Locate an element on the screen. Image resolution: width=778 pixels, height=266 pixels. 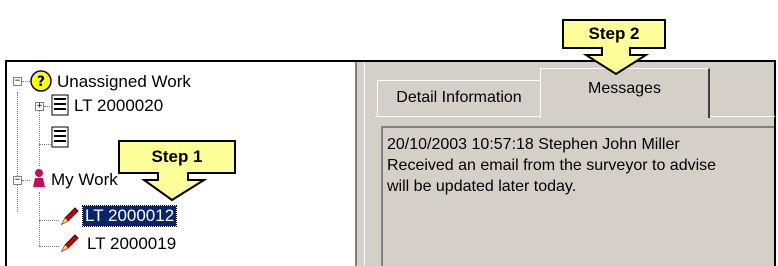
tree-node-my-work: My Work is located at coordinates (84, 180).